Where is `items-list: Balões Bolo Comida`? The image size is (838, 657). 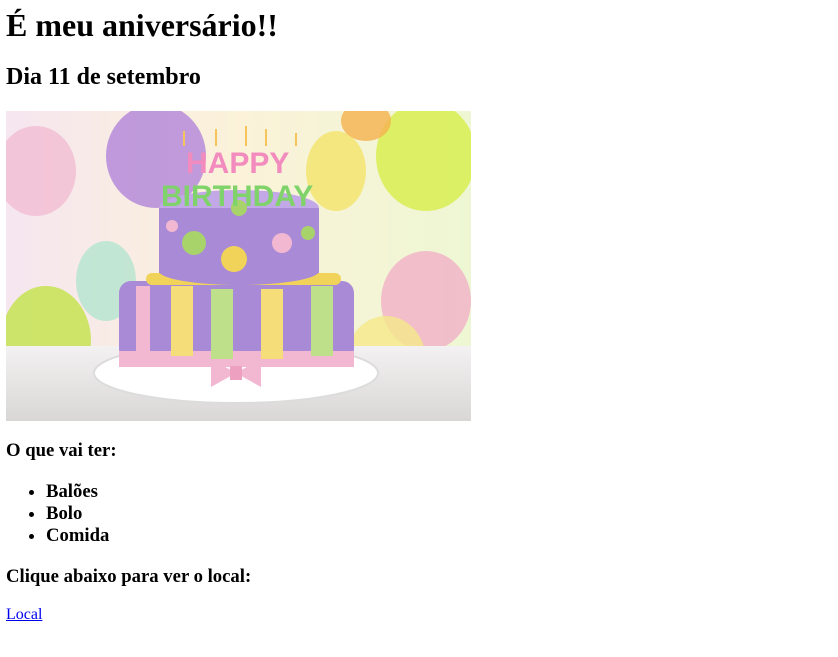 items-list: Balões Bolo Comida is located at coordinates (57, 514).